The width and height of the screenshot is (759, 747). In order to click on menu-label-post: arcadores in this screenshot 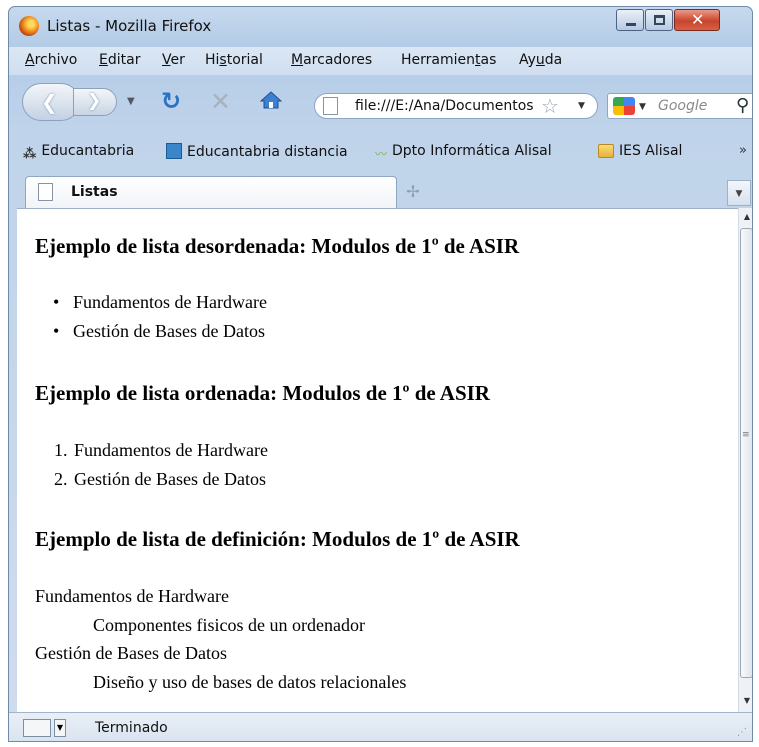, I will do `click(338, 60)`.